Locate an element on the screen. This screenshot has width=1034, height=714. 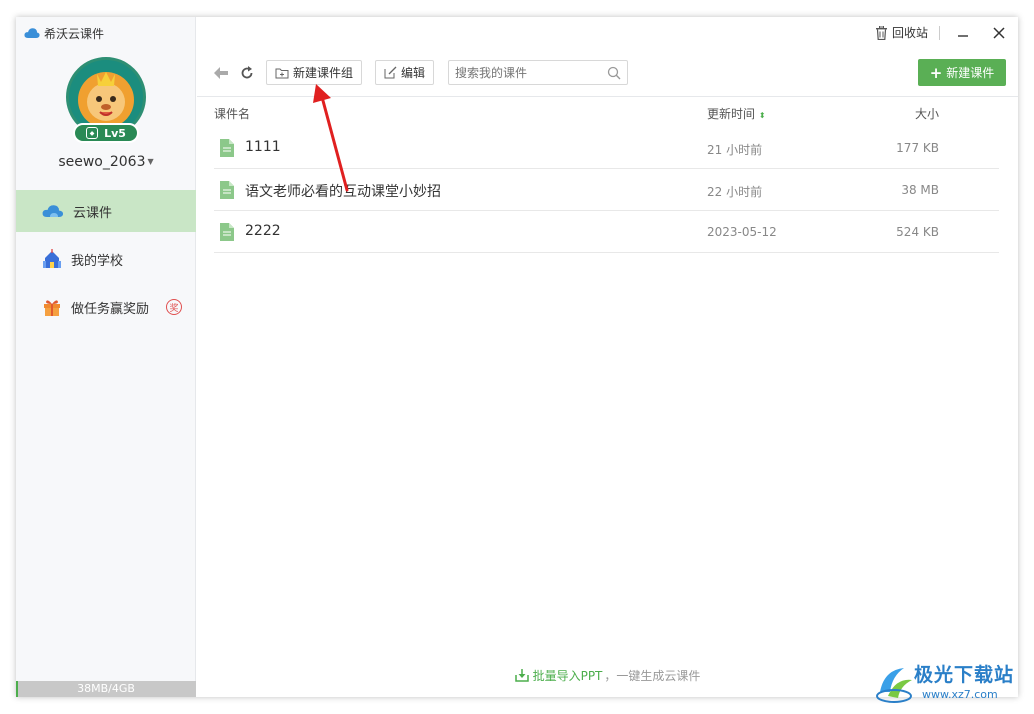
new-courseware-label: 新建课件 is located at coordinates (970, 73).